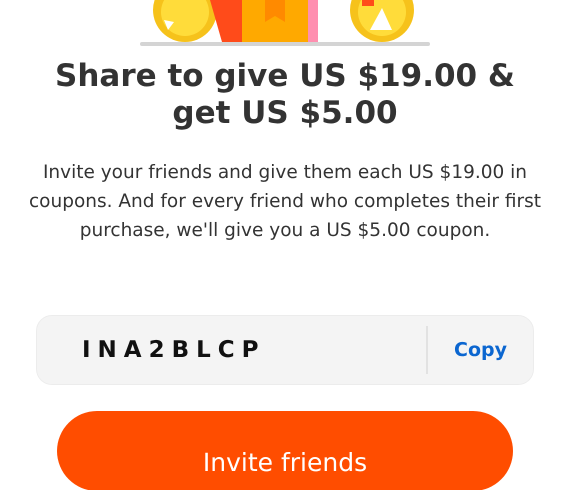 The image size is (570, 490). I want to click on copy-button: Copy, so click(480, 350).